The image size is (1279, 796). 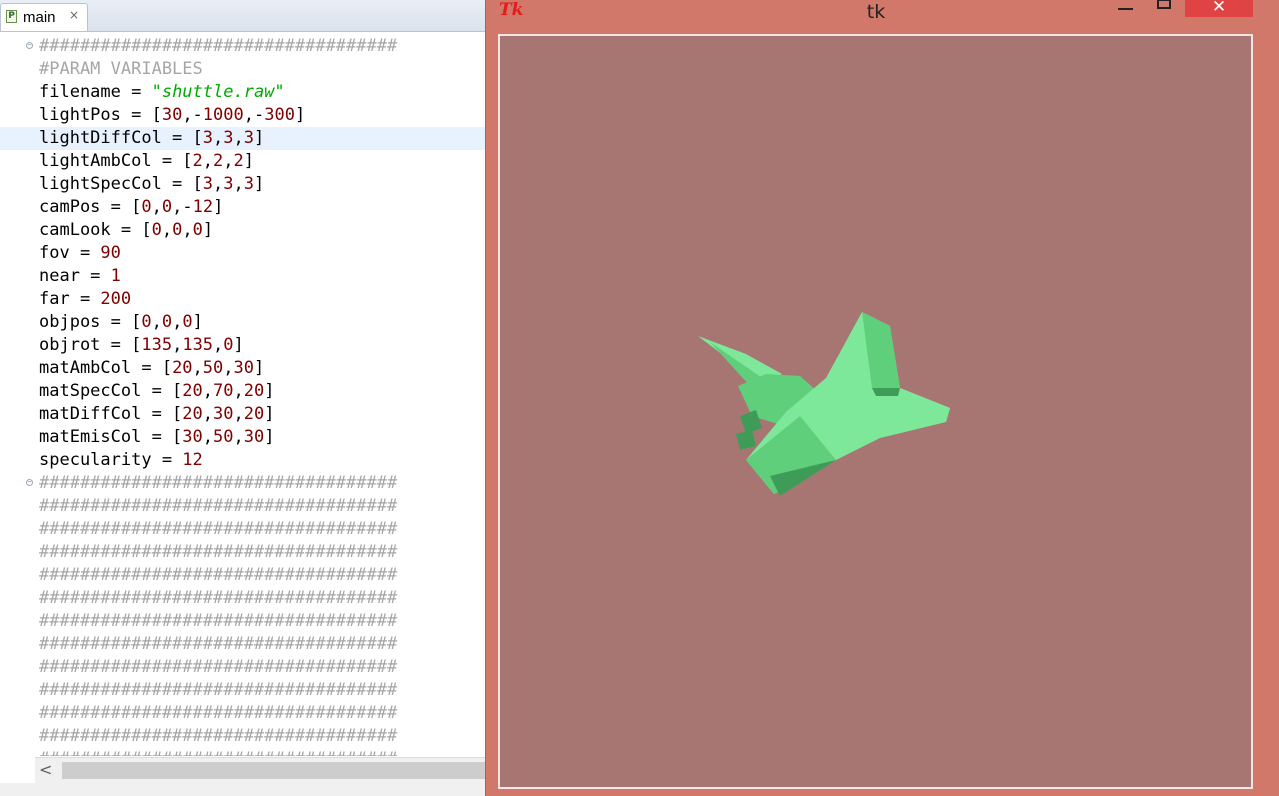 I want to click on token-plain: matSpecCol = [, so click(x=111, y=391).